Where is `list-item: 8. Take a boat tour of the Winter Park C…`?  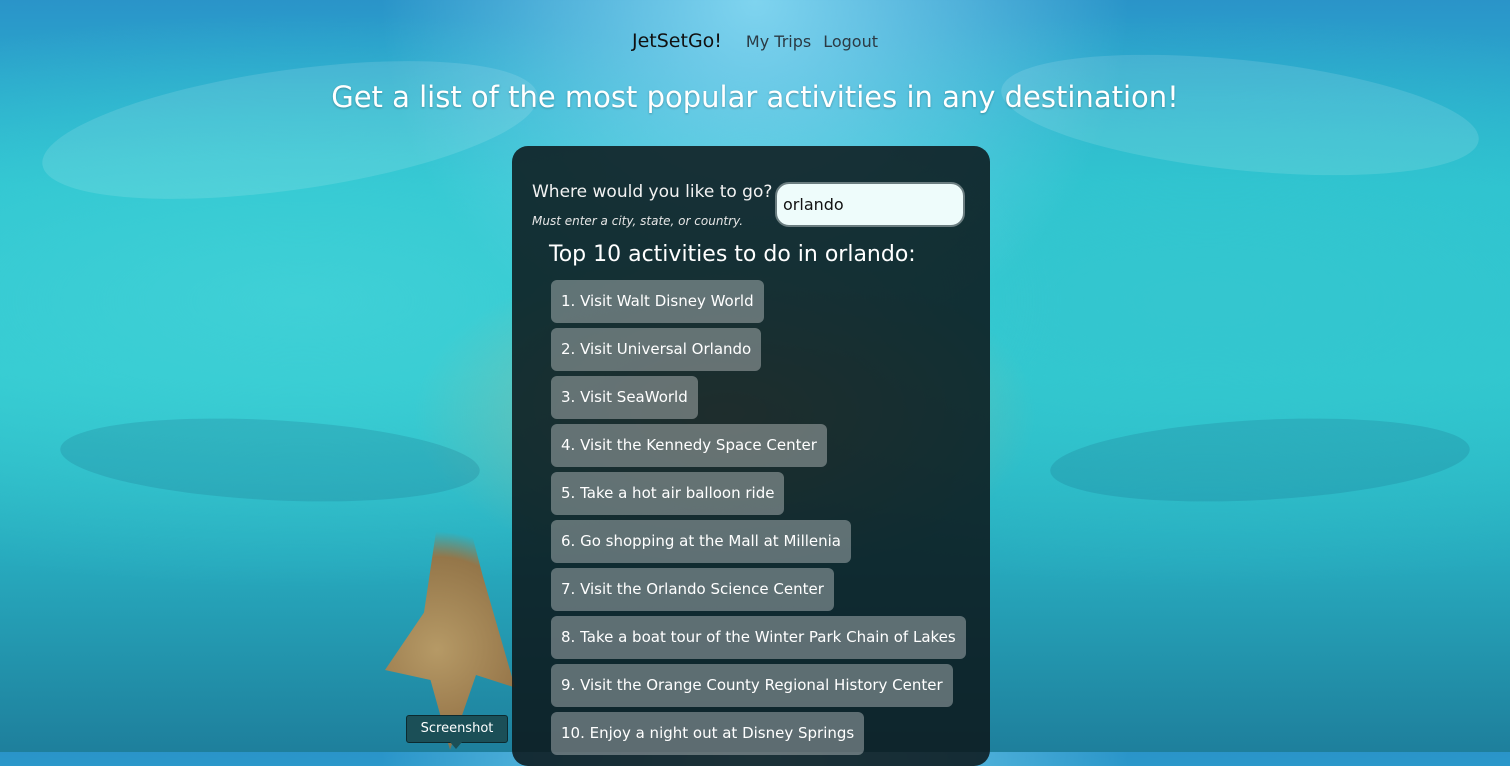 list-item: 8. Take a boat tour of the Winter Park C… is located at coordinates (758, 640).